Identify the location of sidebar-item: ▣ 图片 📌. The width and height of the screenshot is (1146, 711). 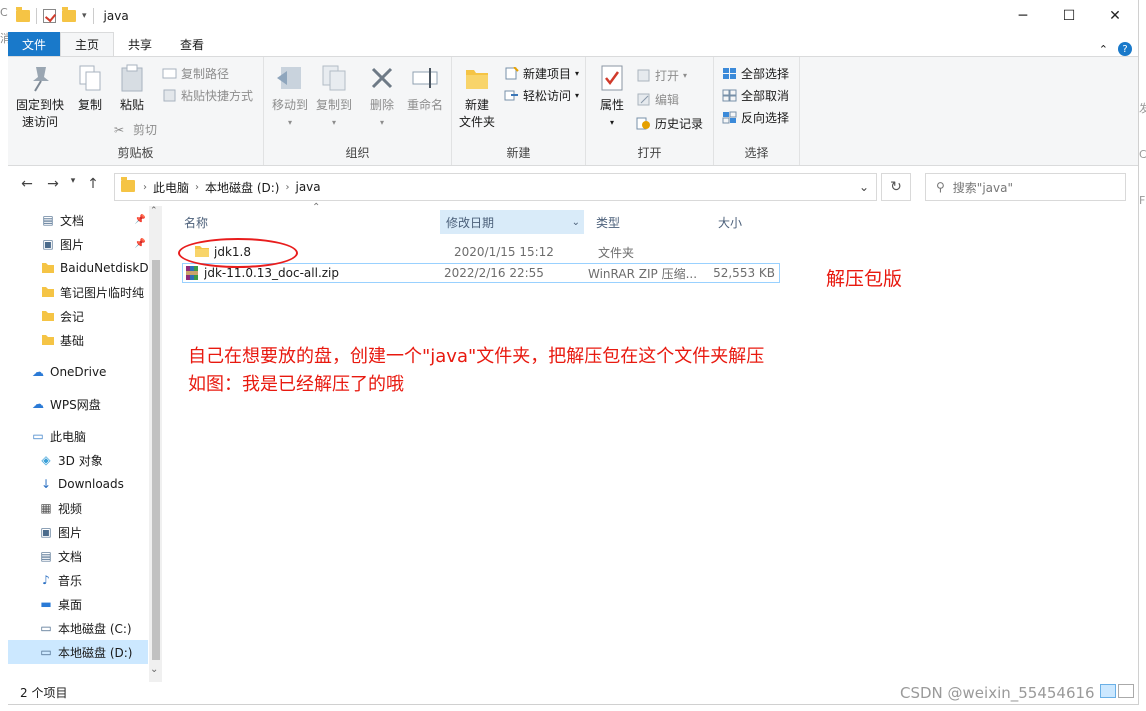
(78, 244).